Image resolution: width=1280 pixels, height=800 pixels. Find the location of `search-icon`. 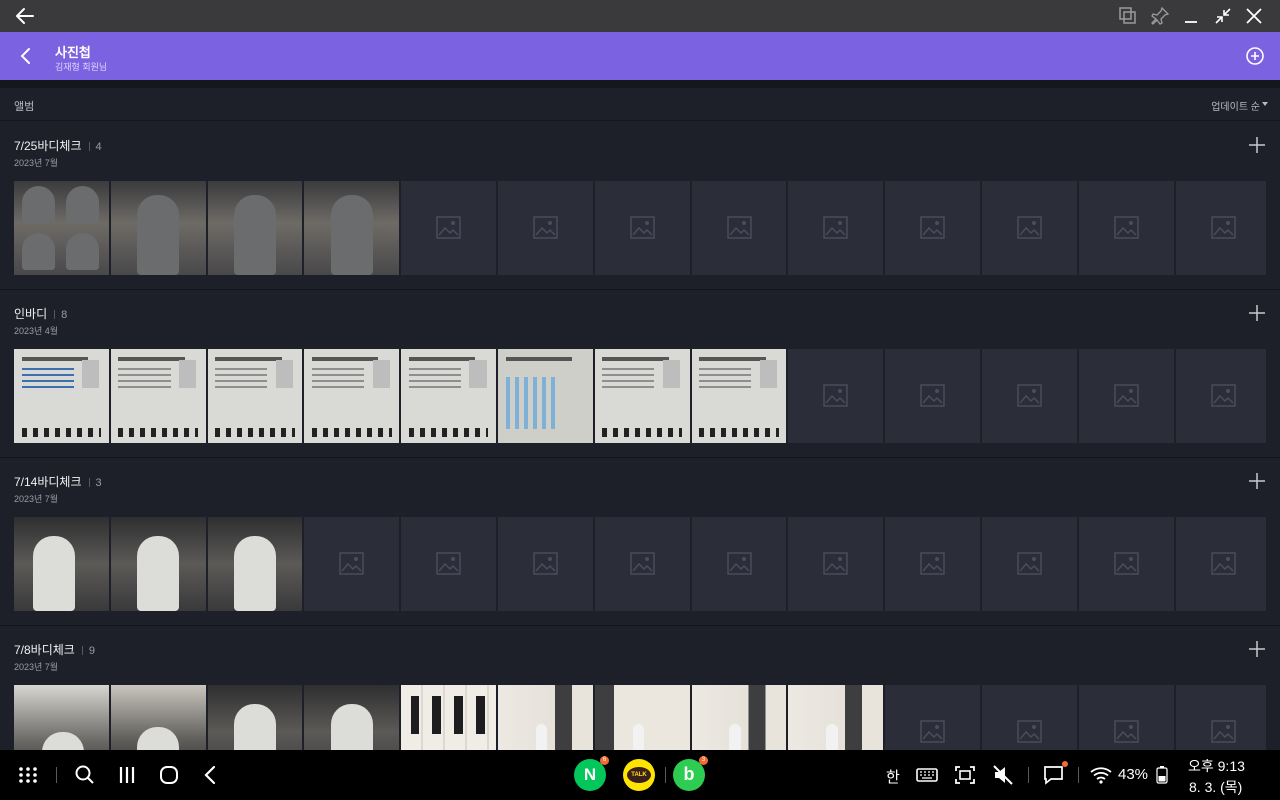

search-icon is located at coordinates (85, 775).